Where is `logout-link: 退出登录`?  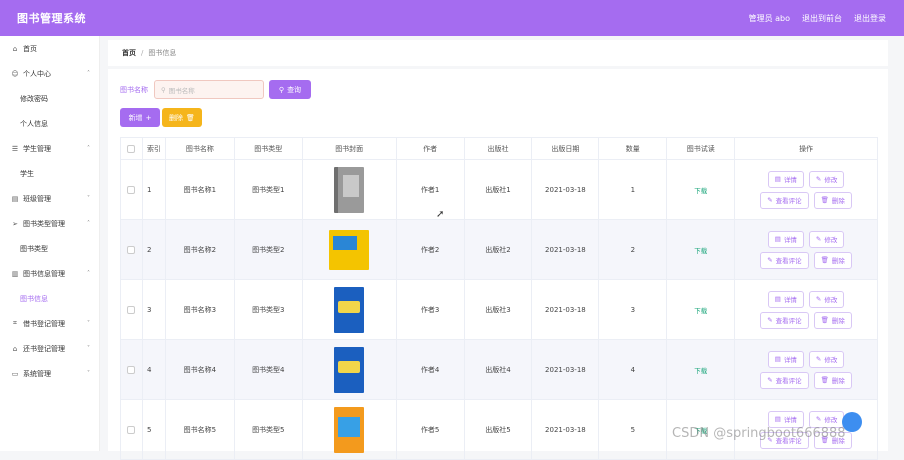 logout-link: 退出登录 is located at coordinates (870, 18).